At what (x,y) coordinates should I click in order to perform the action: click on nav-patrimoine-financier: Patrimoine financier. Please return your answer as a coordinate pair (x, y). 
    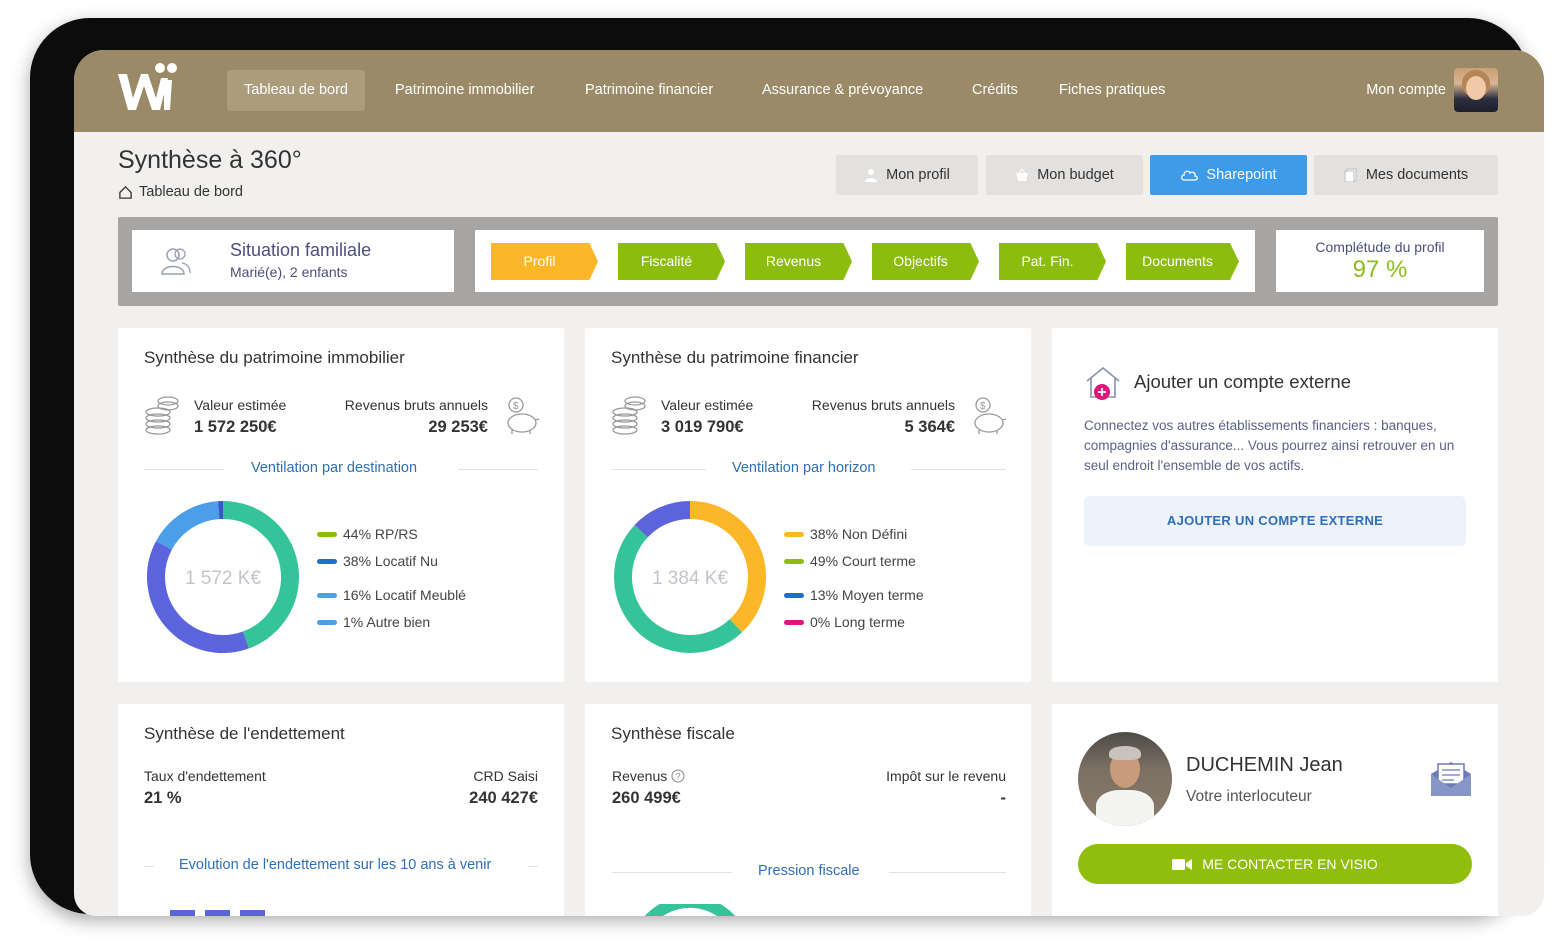
    Looking at the image, I should click on (649, 90).